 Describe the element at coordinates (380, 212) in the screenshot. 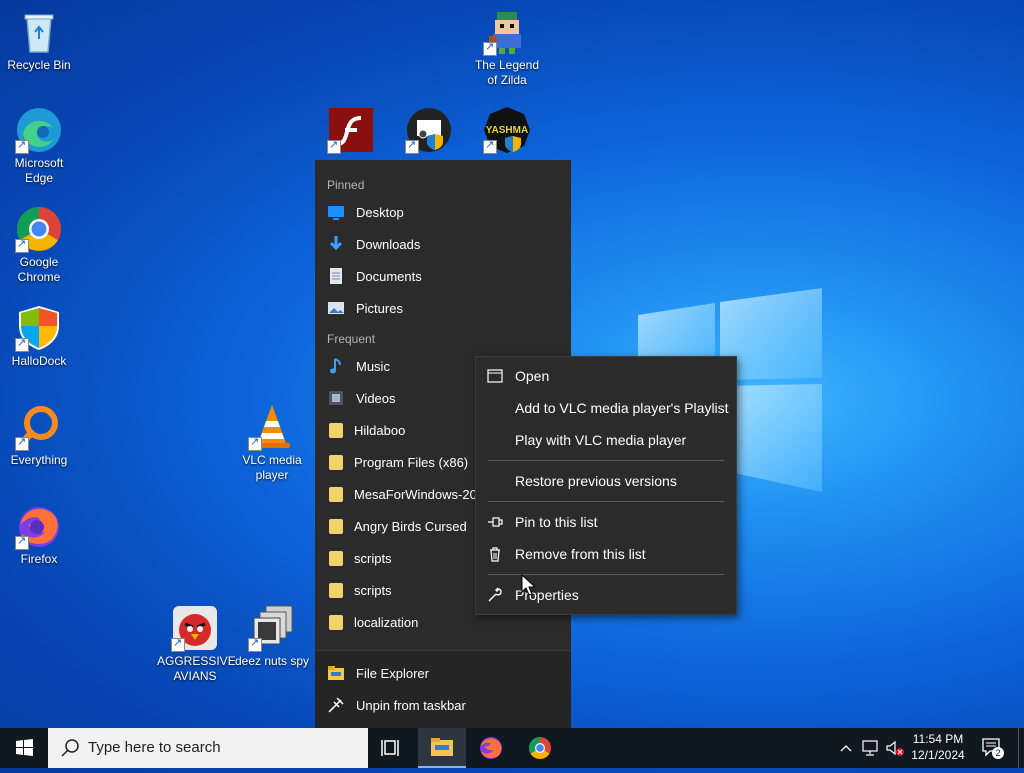

I see `jump-list-item-label: Desktop` at that location.